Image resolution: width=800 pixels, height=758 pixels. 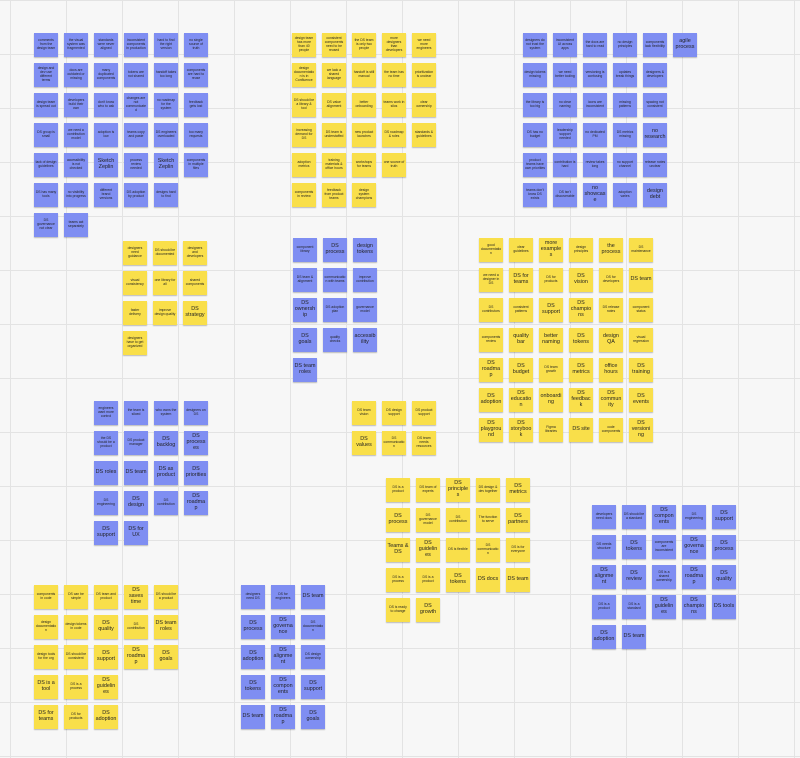 What do you see at coordinates (135, 283) in the screenshot?
I see `sticky-note: visual consistency` at bounding box center [135, 283].